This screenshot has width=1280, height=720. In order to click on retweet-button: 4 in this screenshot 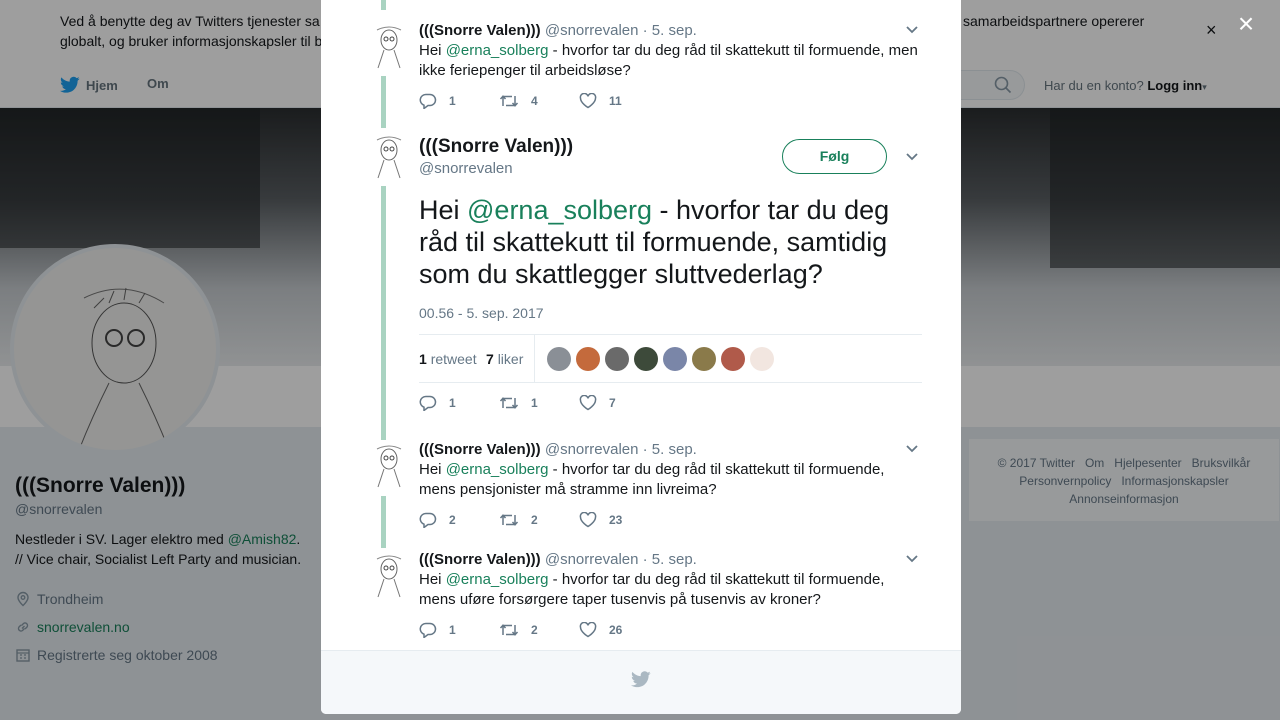, I will do `click(539, 101)`.